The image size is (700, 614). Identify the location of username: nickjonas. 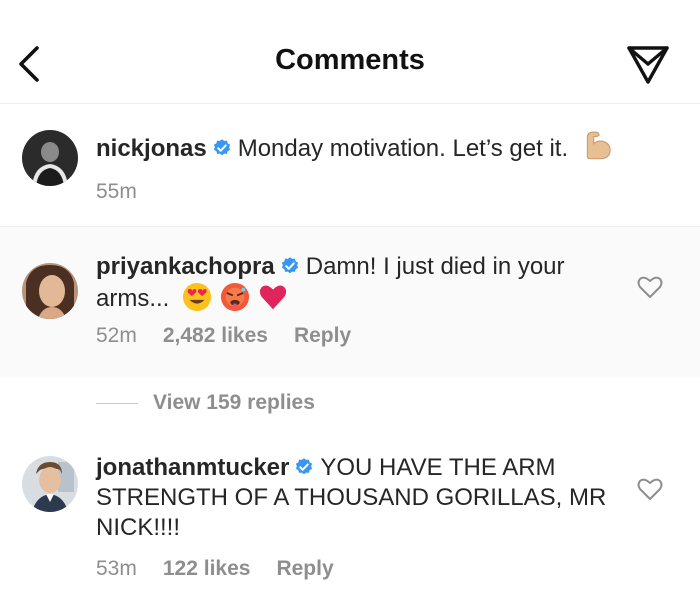
(151, 148).